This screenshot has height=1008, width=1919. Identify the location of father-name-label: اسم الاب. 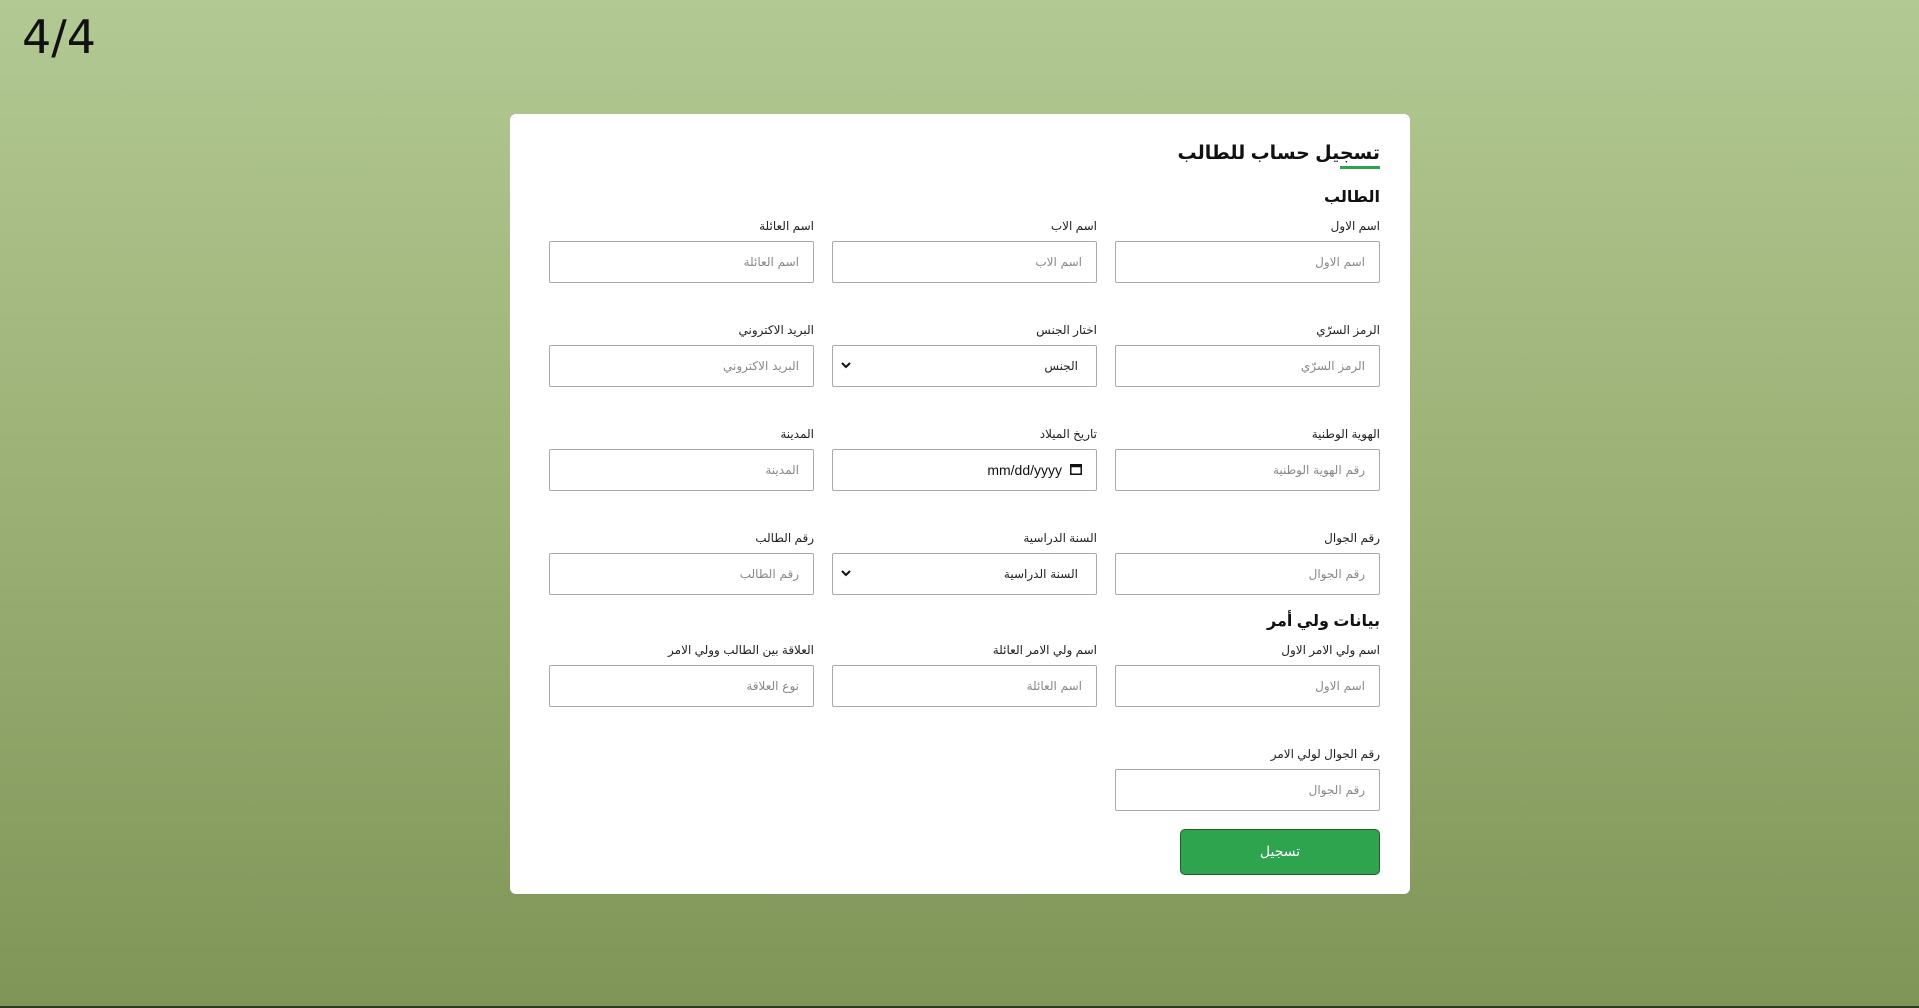
(1073, 226).